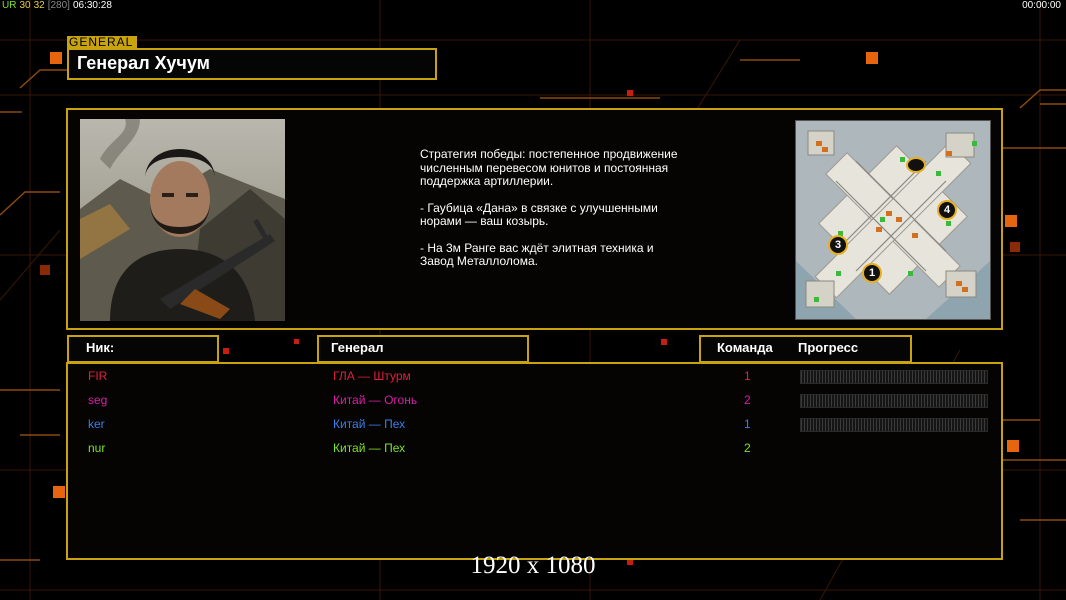 This screenshot has width=1066, height=600. I want to click on general-name: Генерал Хучум, so click(143, 63).